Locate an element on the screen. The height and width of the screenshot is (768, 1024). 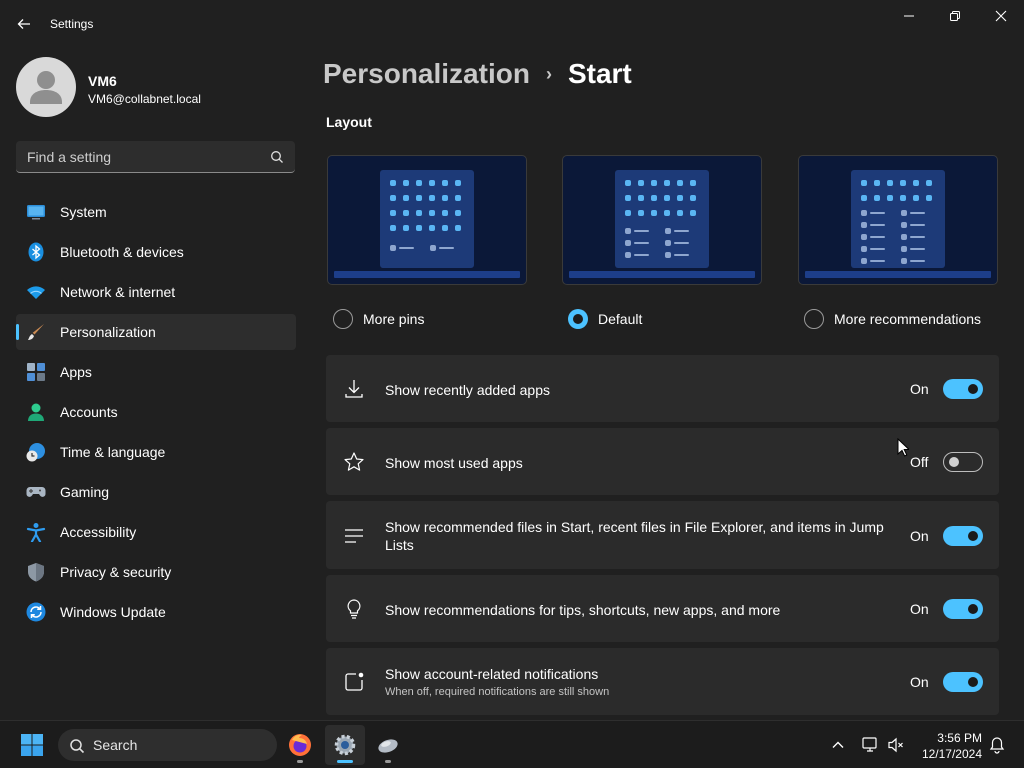
clock: 3:56 PM 12/17/2024 is located at coordinates (946, 746).